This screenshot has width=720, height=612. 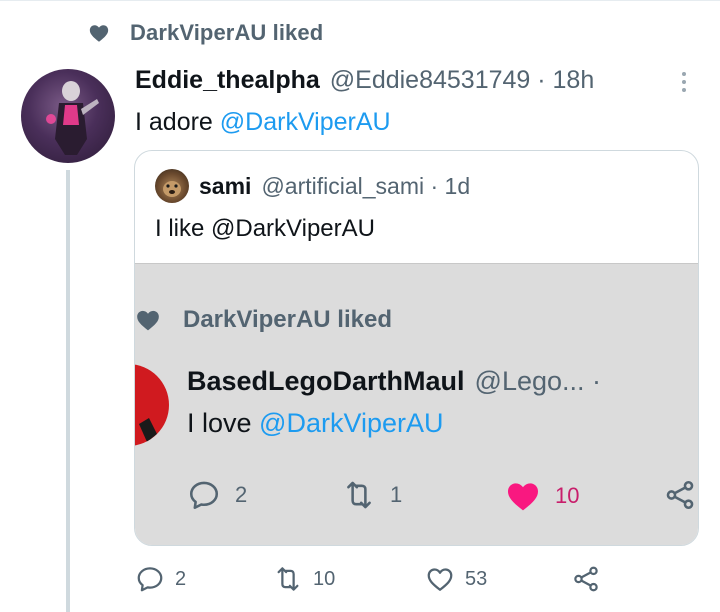 What do you see at coordinates (241, 494) in the screenshot?
I see `embedded-reply-count: 2` at bounding box center [241, 494].